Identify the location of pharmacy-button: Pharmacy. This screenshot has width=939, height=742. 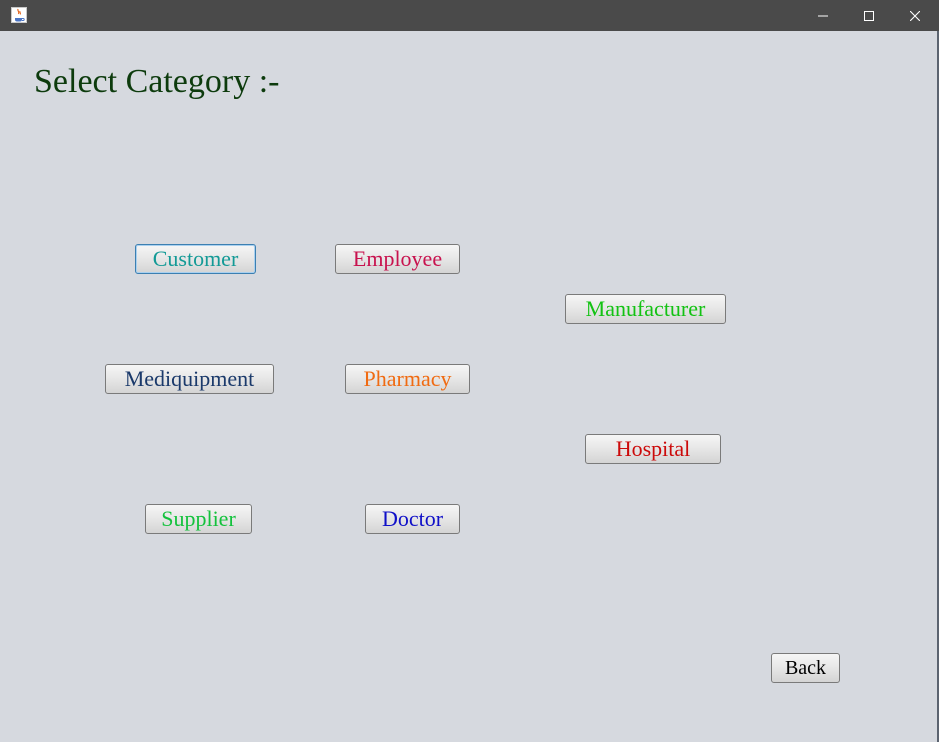
(407, 379).